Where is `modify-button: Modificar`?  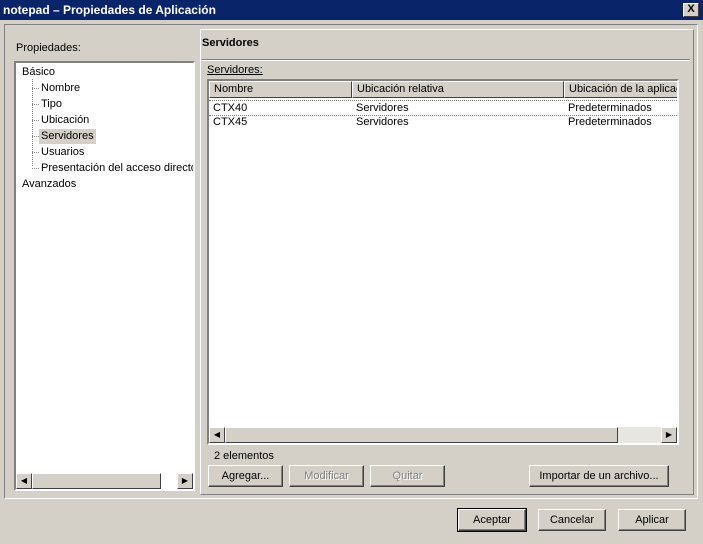
modify-button: Modificar is located at coordinates (326, 476).